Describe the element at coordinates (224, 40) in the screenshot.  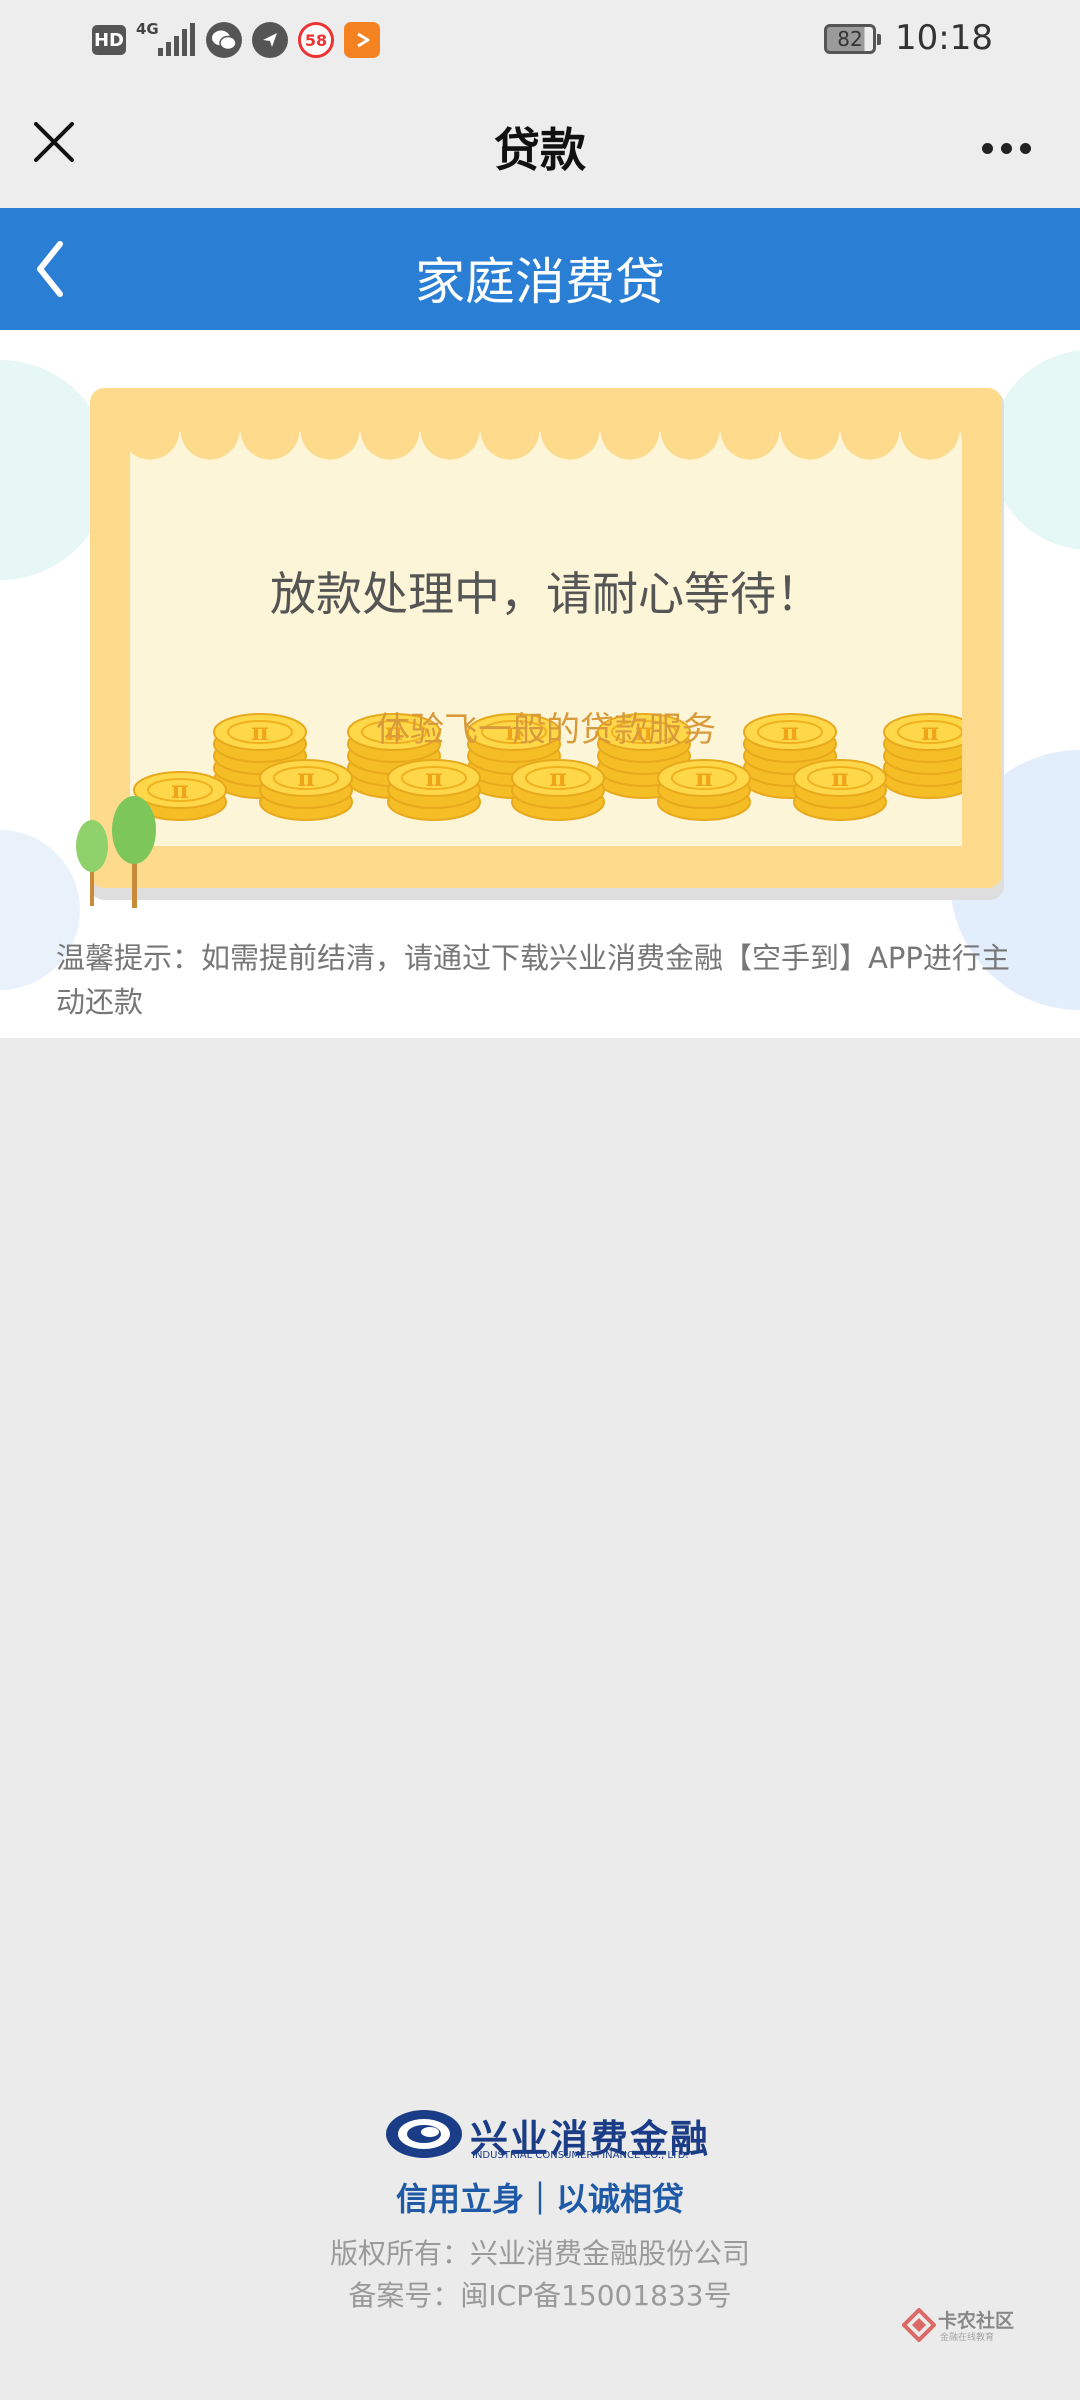
I see `wechat-icon` at that location.